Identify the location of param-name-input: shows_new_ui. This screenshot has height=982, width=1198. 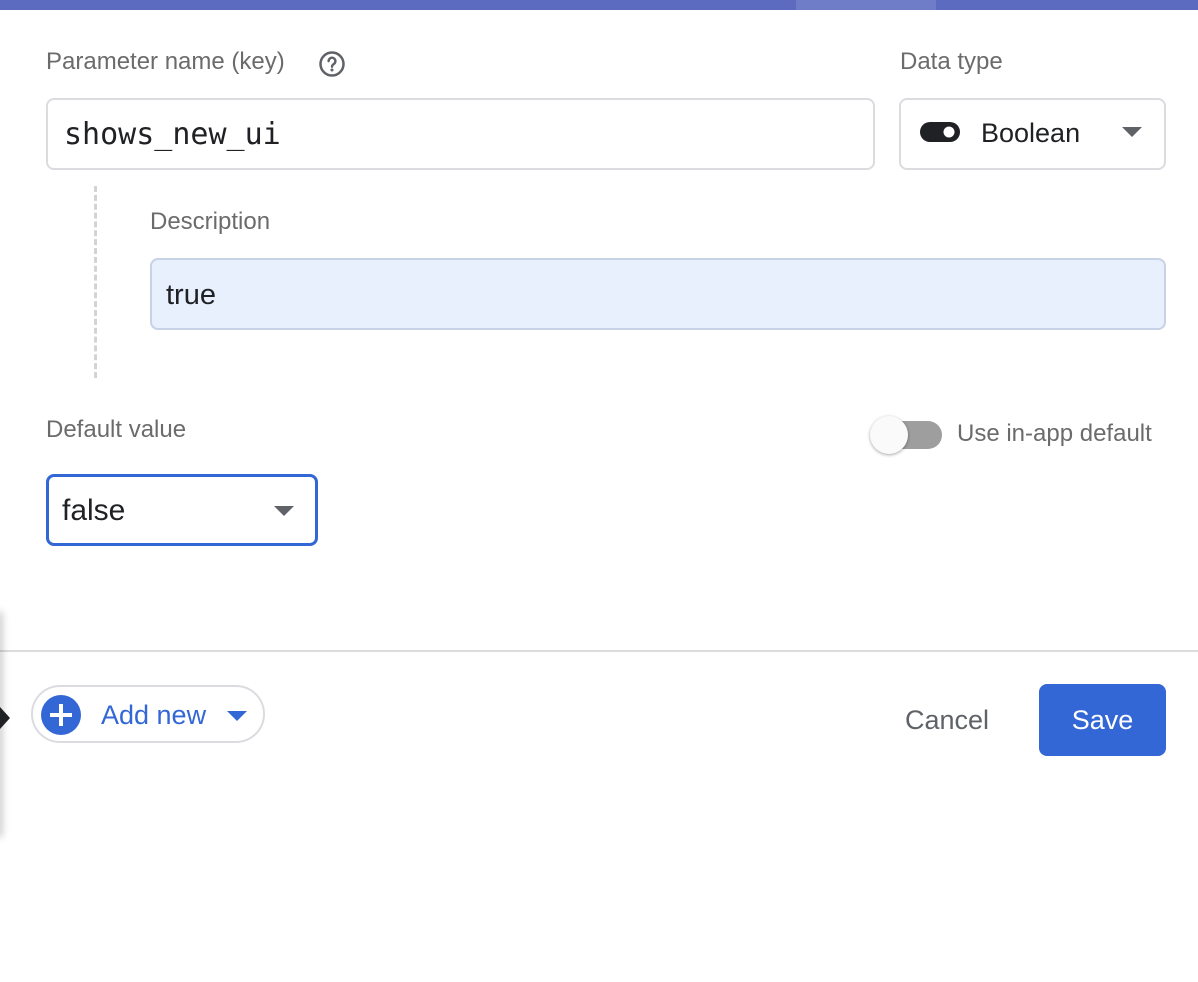
(460, 134).